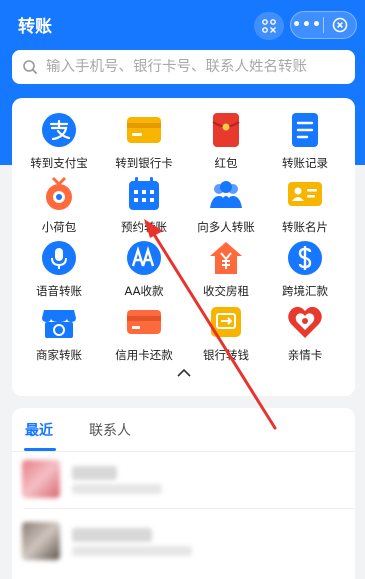  Describe the element at coordinates (144, 163) in the screenshot. I see `service-label: 转到银行卡` at that location.